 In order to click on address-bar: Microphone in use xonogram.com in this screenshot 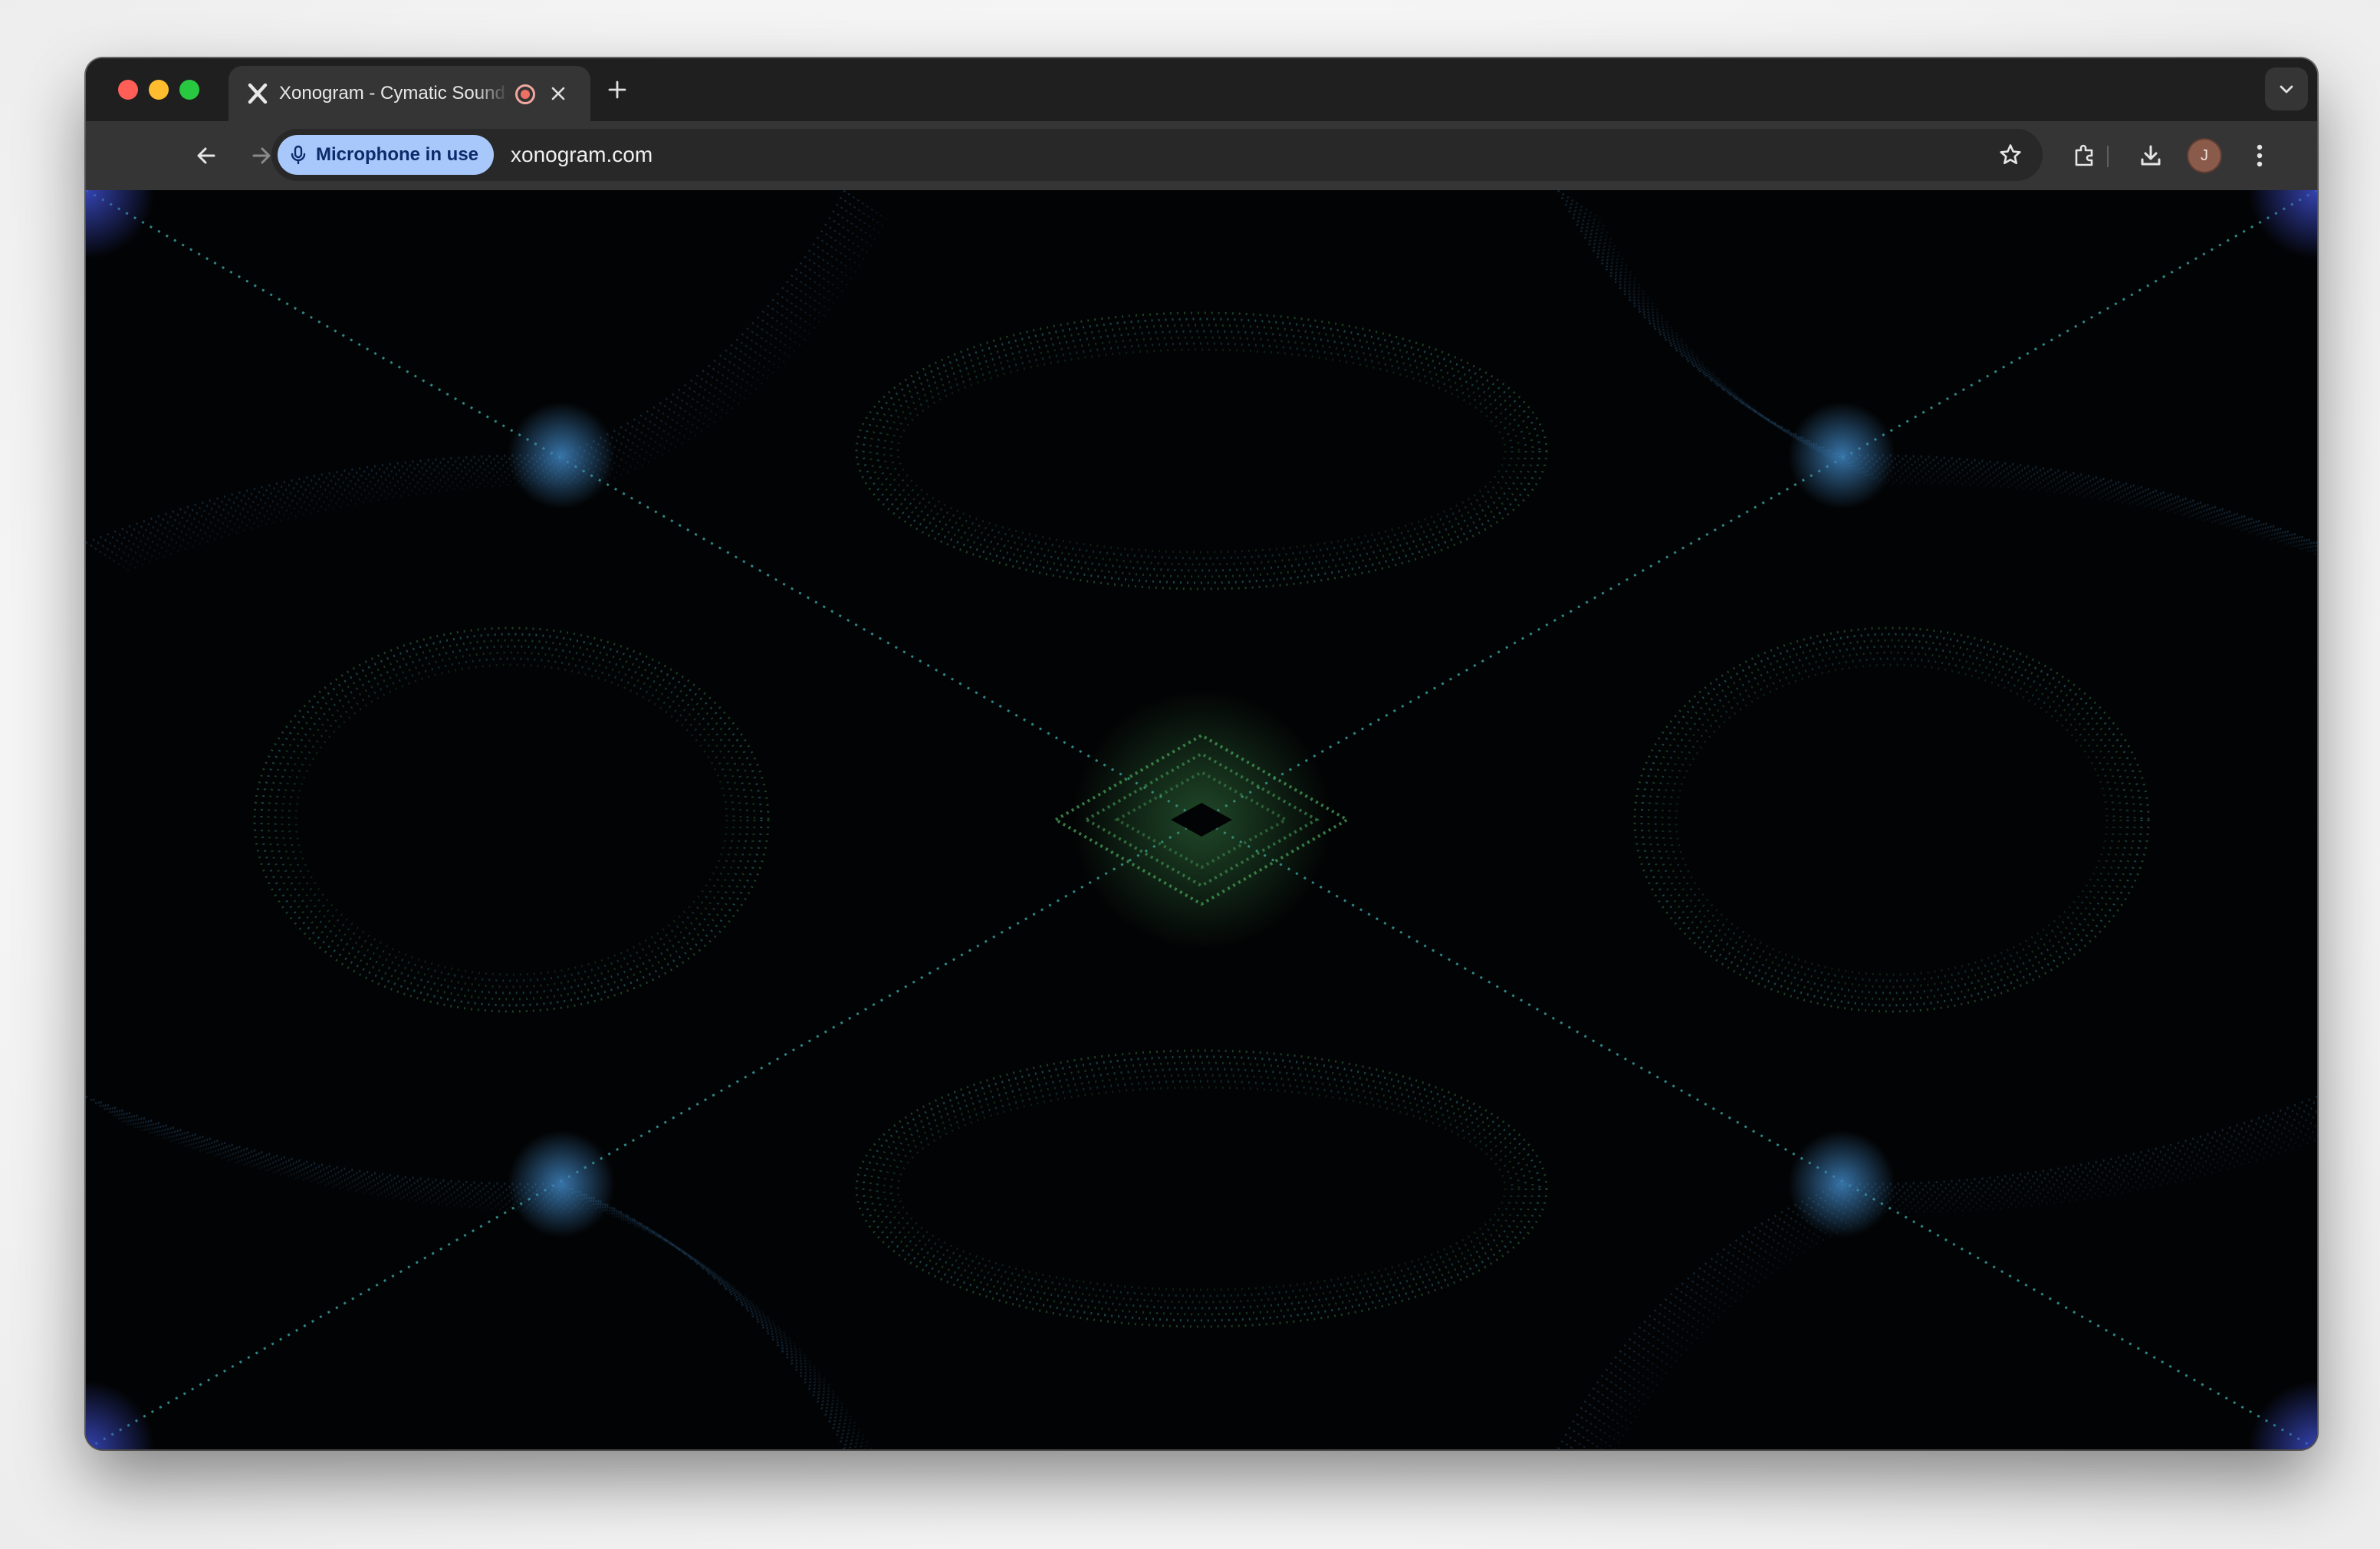, I will do `click(1157, 155)`.